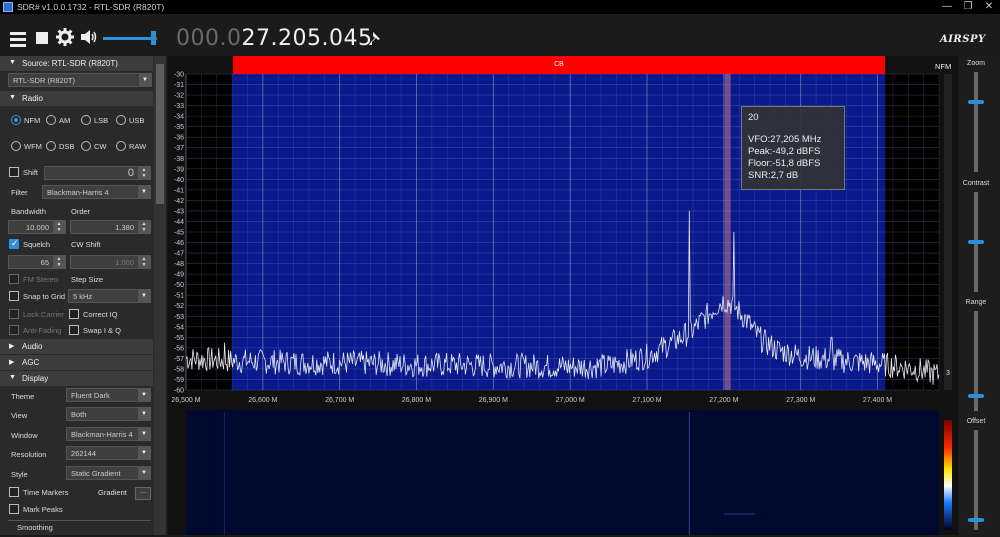 This screenshot has width=1000, height=537. Describe the element at coordinates (153, 38) in the screenshot. I see `volume-thumb` at that location.